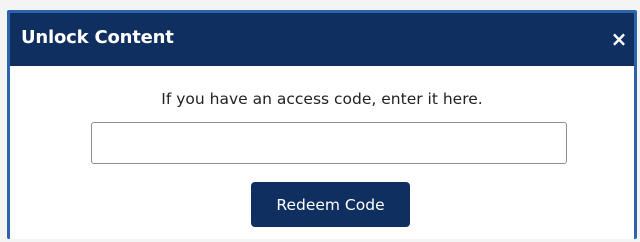 The image size is (640, 242). What do you see at coordinates (329, 143) in the screenshot?
I see `access-code-input` at bounding box center [329, 143].